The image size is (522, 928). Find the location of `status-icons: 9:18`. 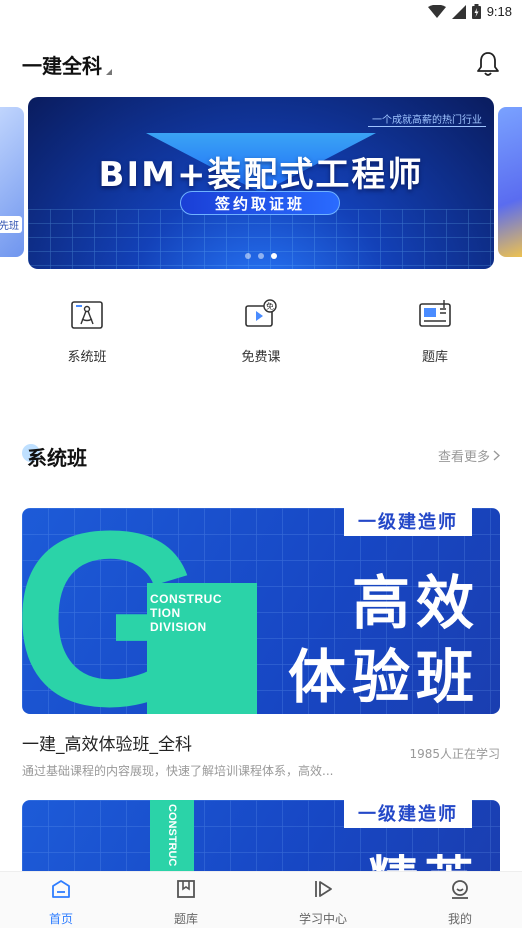

status-icons: 9:18 is located at coordinates (469, 11).